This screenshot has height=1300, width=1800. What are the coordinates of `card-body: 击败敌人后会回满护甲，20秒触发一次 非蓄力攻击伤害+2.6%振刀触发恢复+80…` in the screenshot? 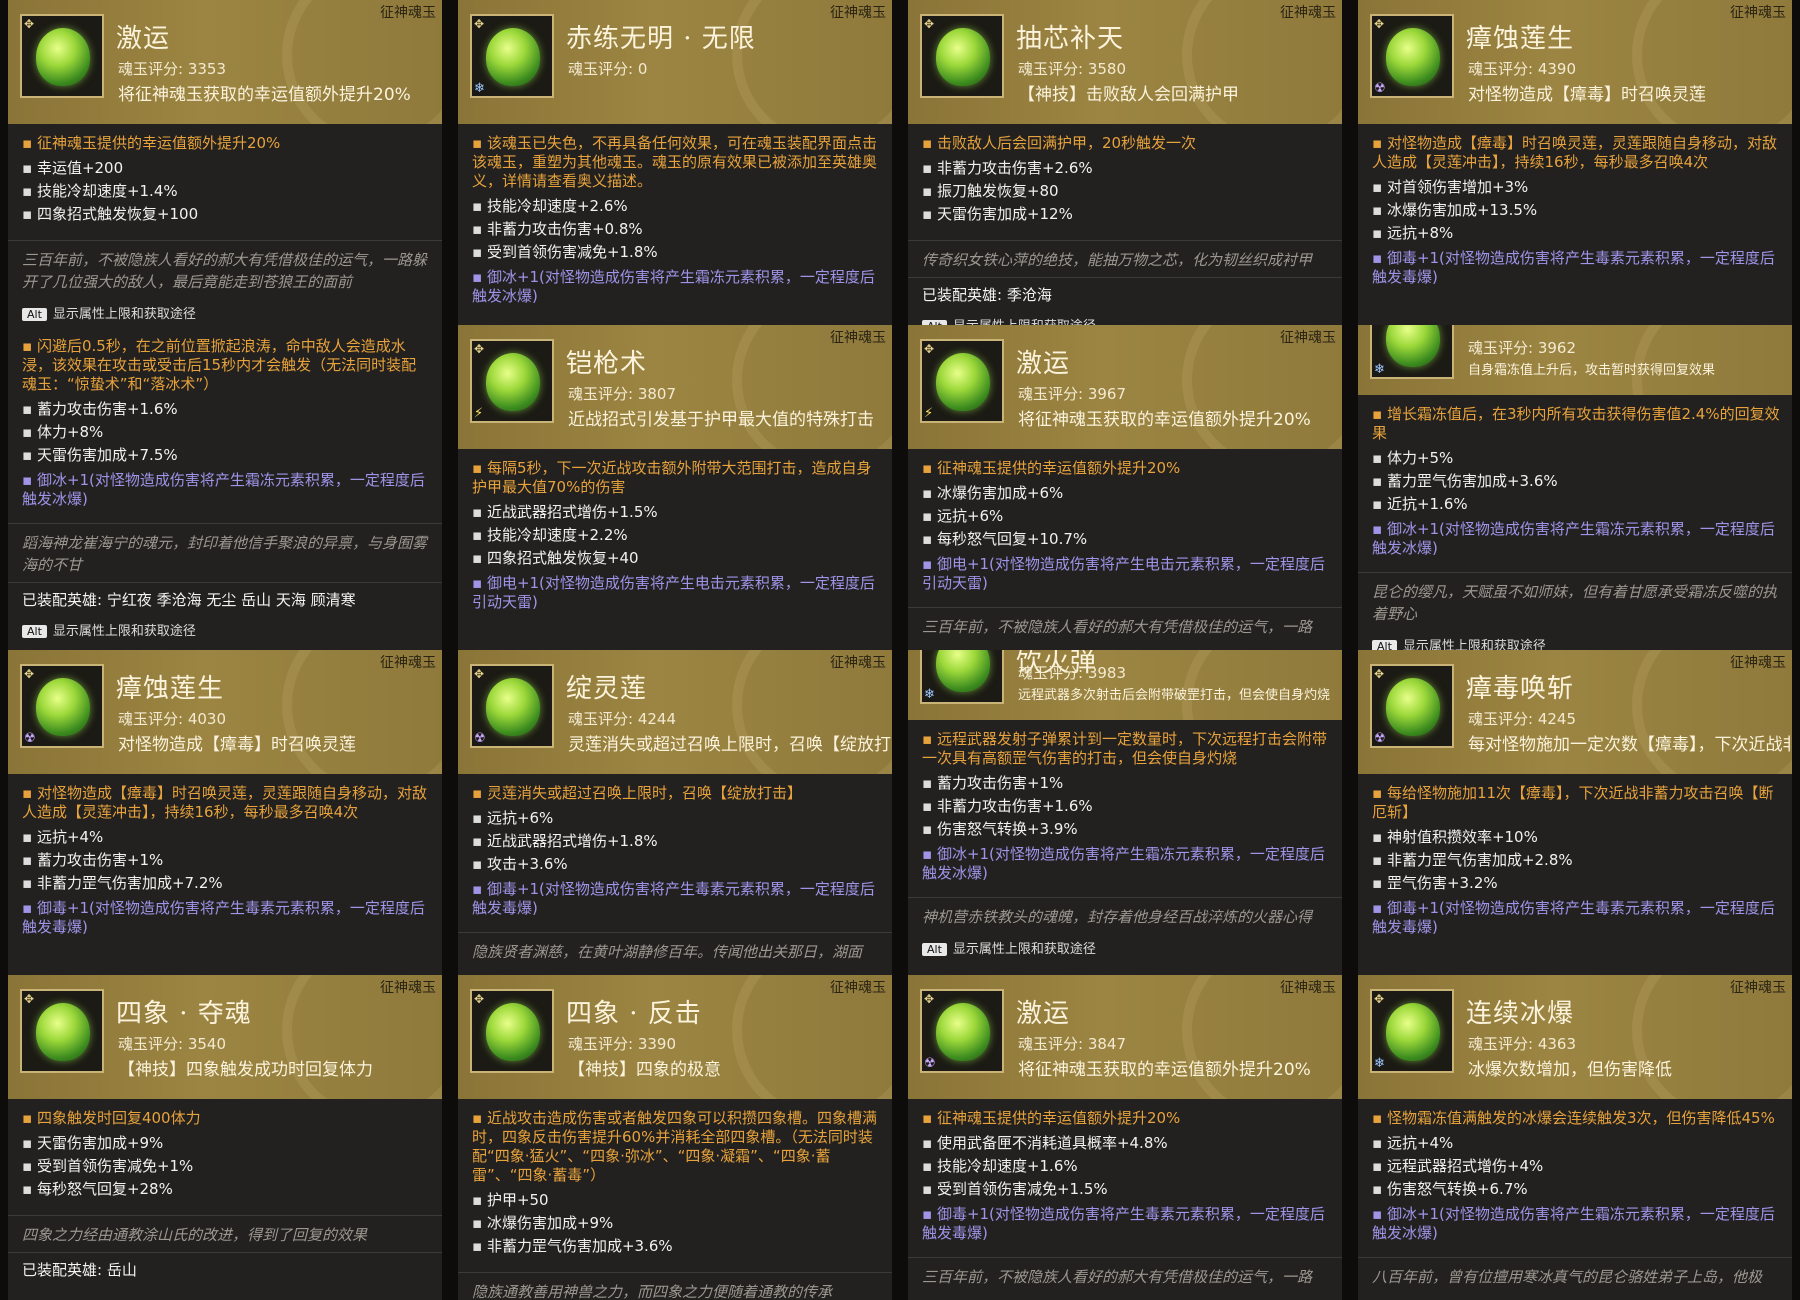 It's located at (1125, 175).